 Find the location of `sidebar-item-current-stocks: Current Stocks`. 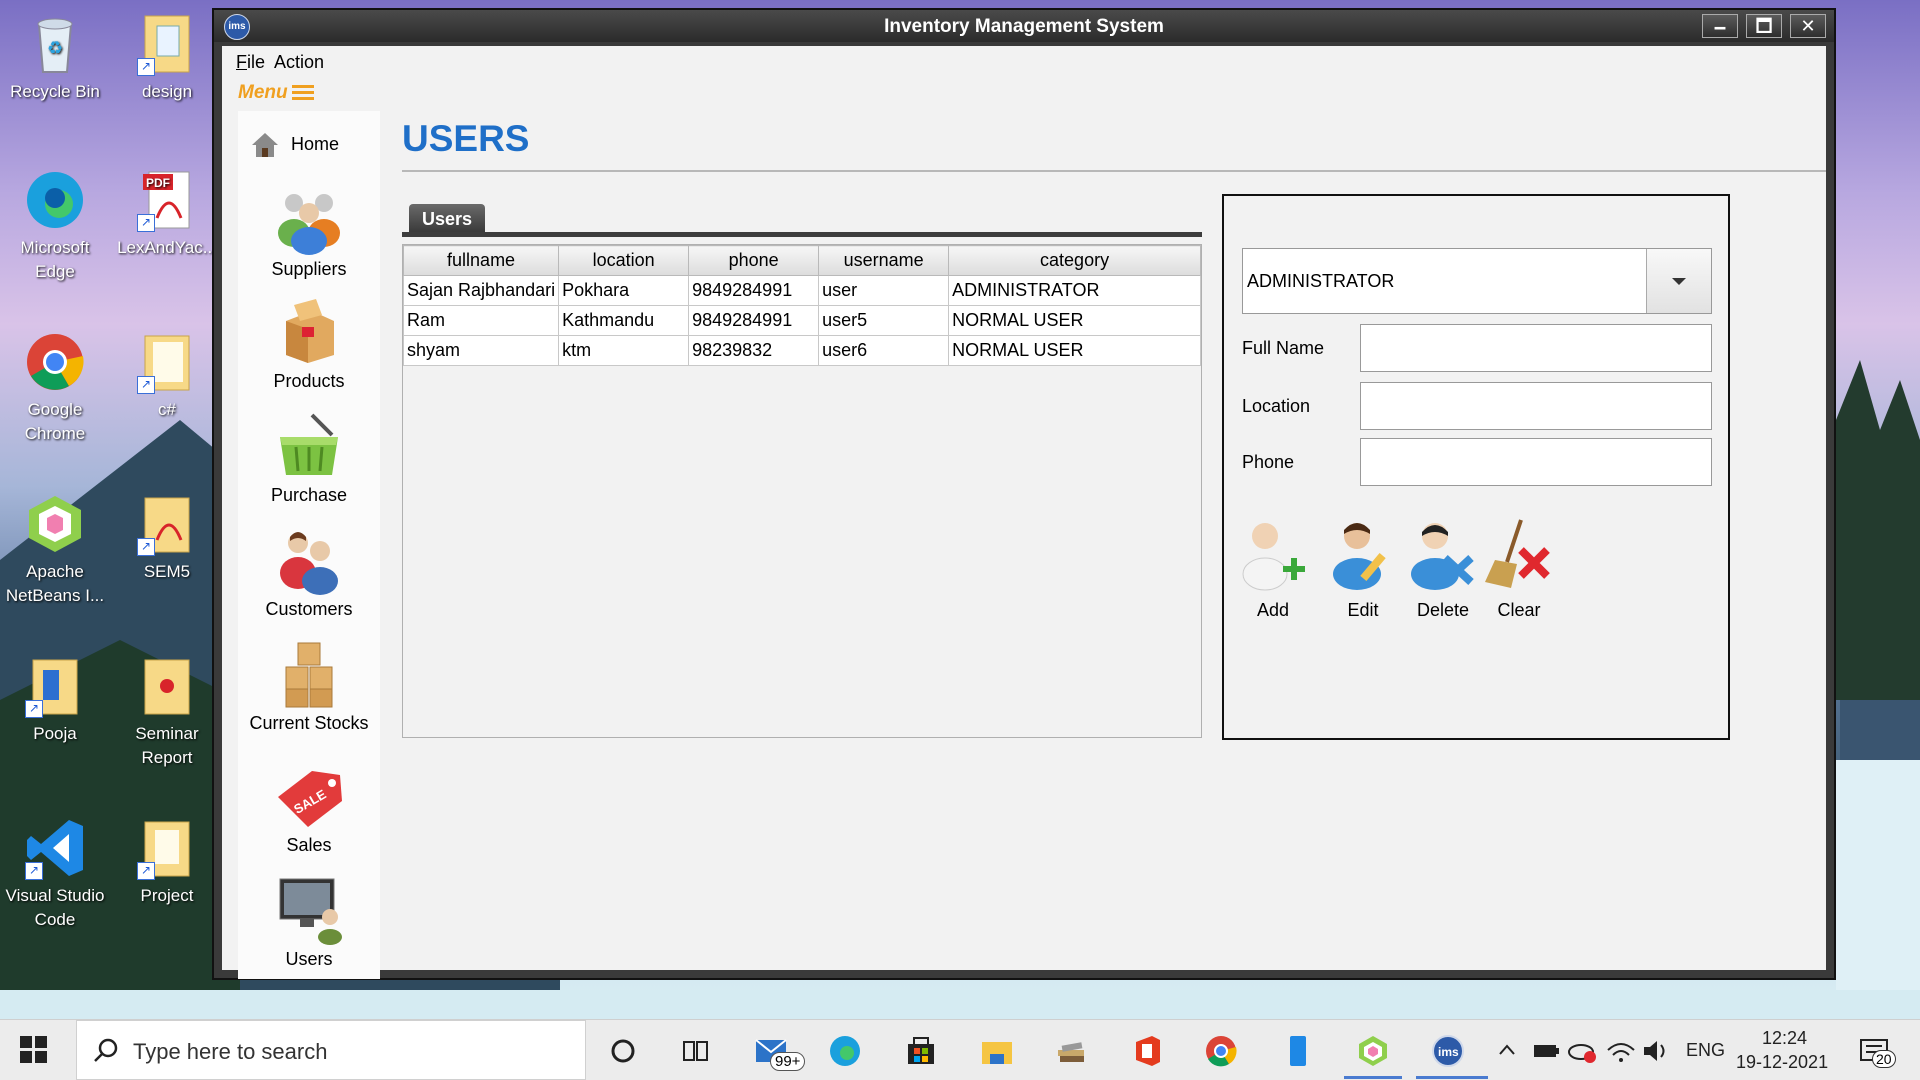

sidebar-item-current-stocks: Current Stocks is located at coordinates (309, 686).